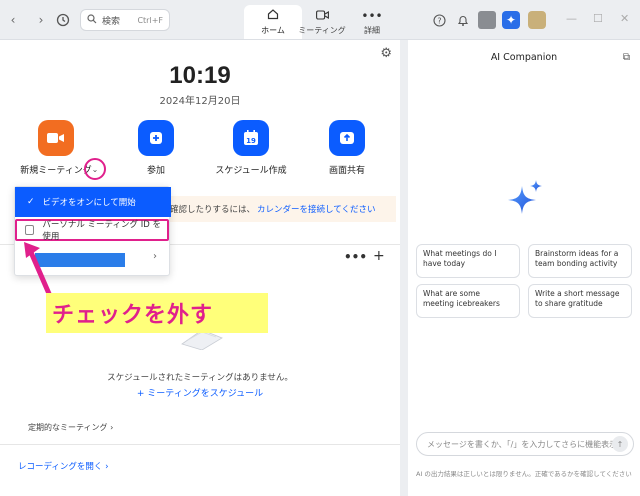 This screenshot has width=640, height=496. I want to click on calendar-notice: 確認したりするには、 カレンダーを接続してください, so click(283, 209).